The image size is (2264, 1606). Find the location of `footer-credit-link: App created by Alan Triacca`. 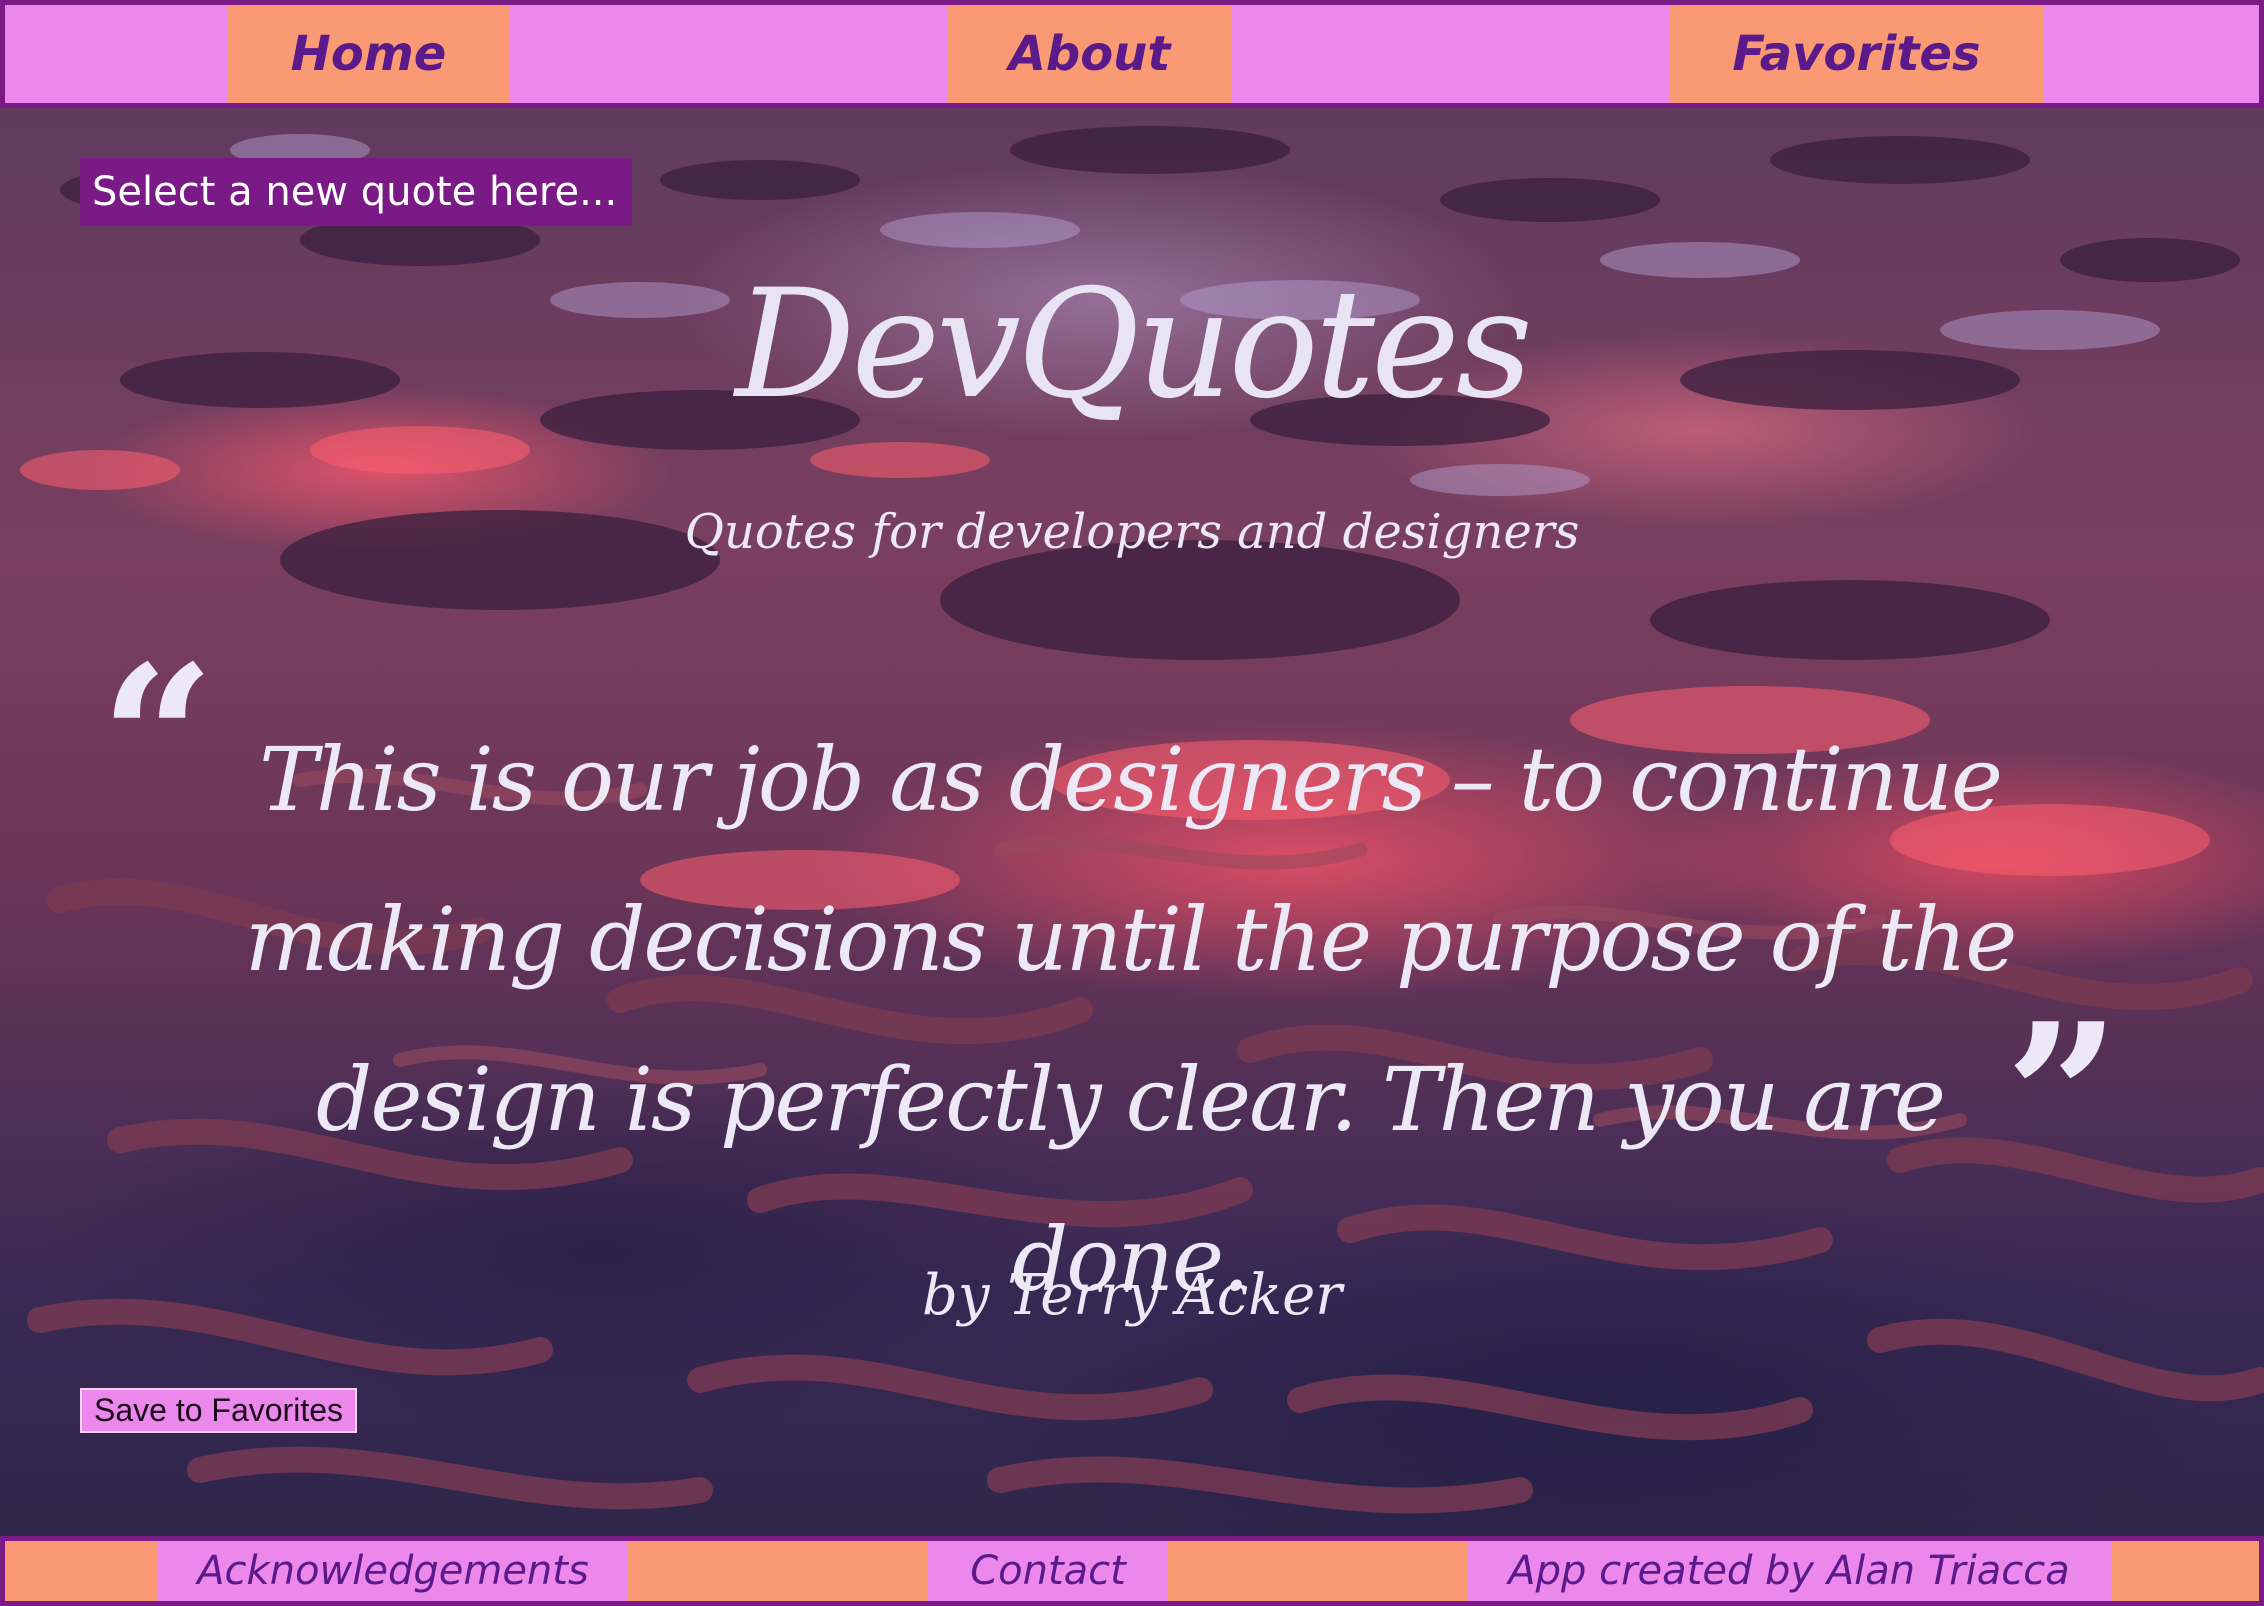

footer-credit-link: App created by Alan Triacca is located at coordinates (1789, 1571).